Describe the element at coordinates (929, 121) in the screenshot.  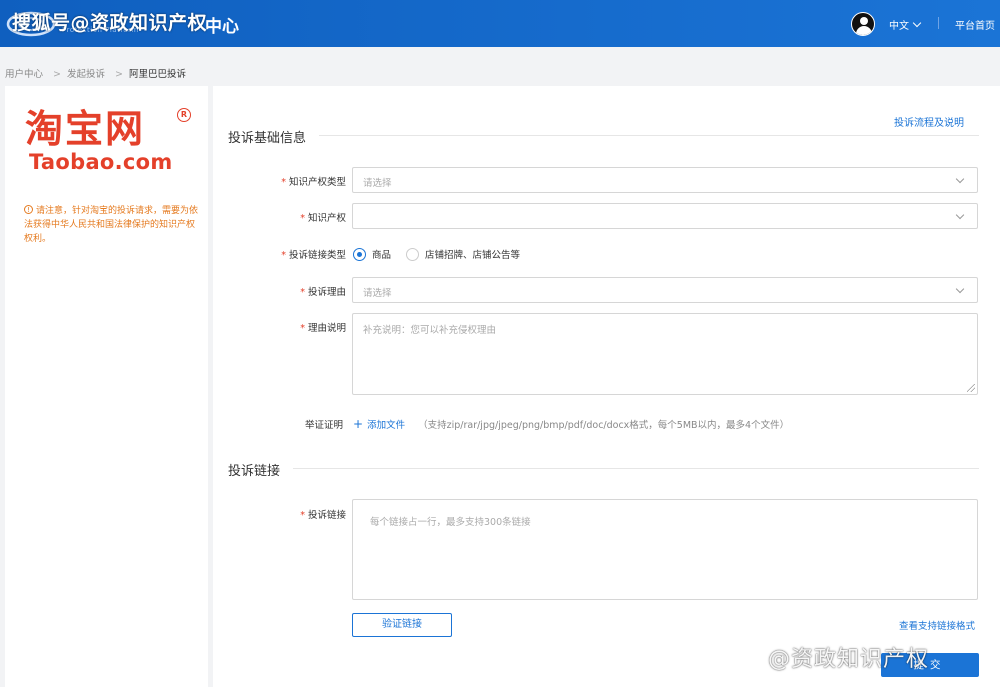
I see `complaint-flow-link: 投诉流程及说明` at that location.